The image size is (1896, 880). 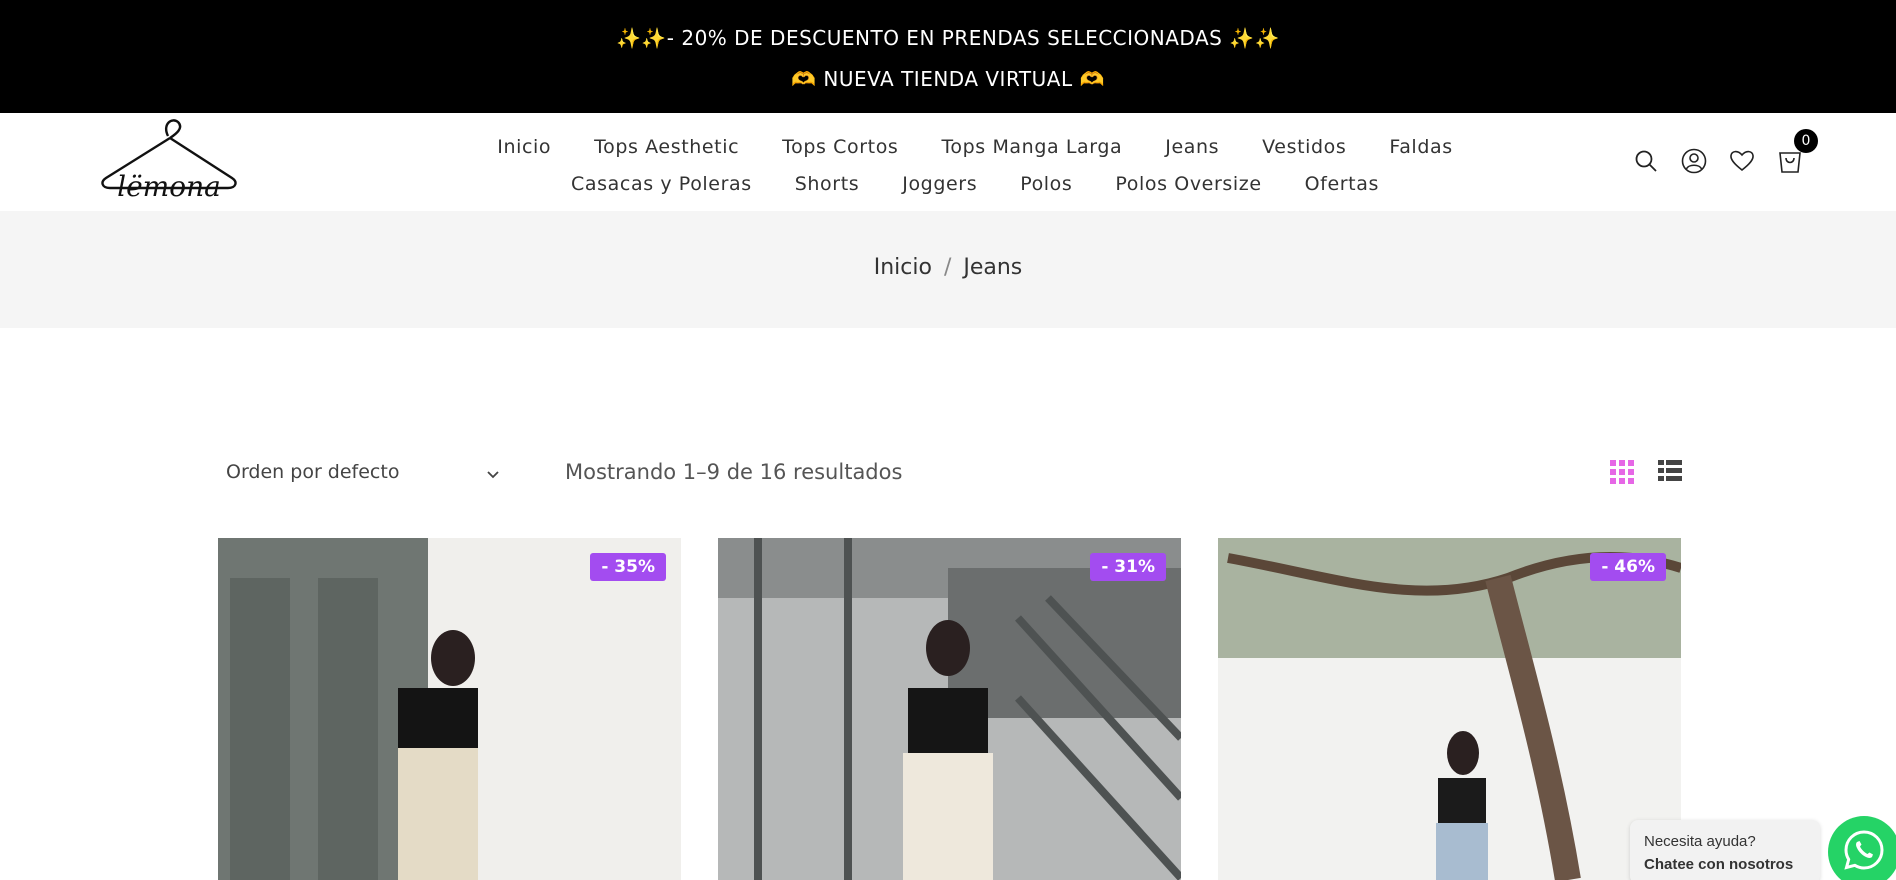 I want to click on user-icon, so click(x=1694, y=161).